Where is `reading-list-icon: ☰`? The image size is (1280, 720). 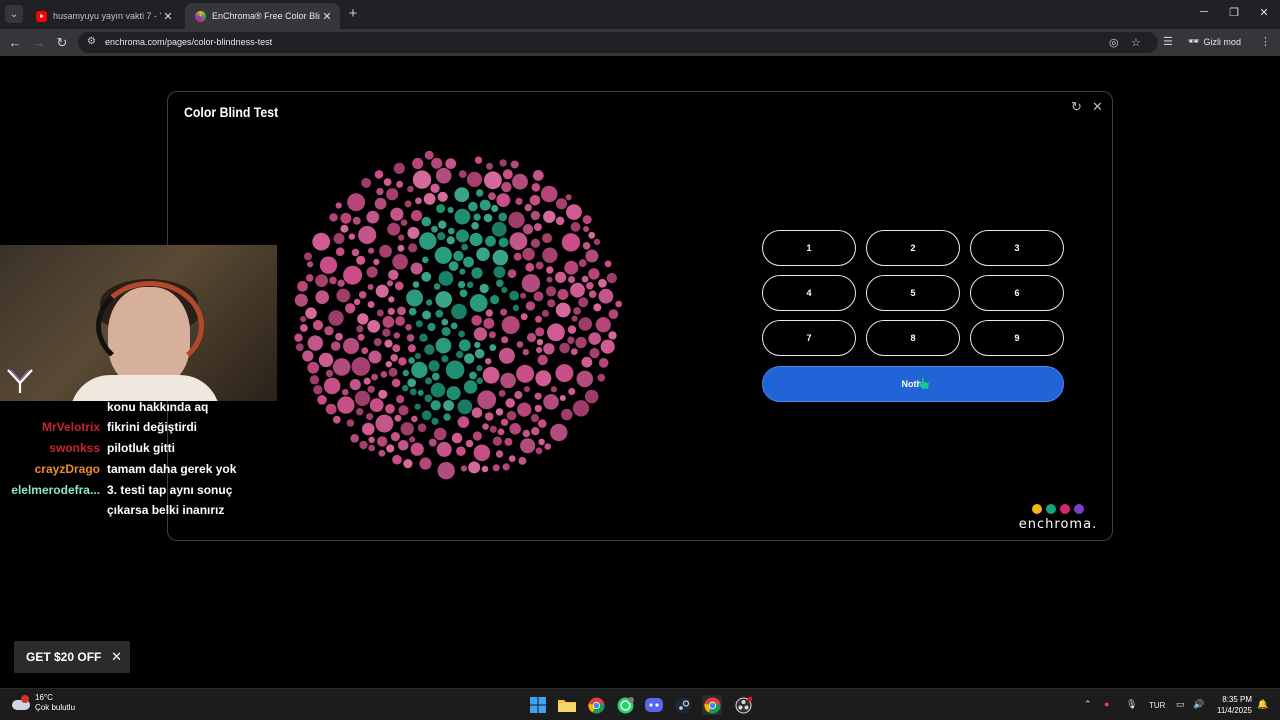
reading-list-icon: ☰ is located at coordinates (1168, 41).